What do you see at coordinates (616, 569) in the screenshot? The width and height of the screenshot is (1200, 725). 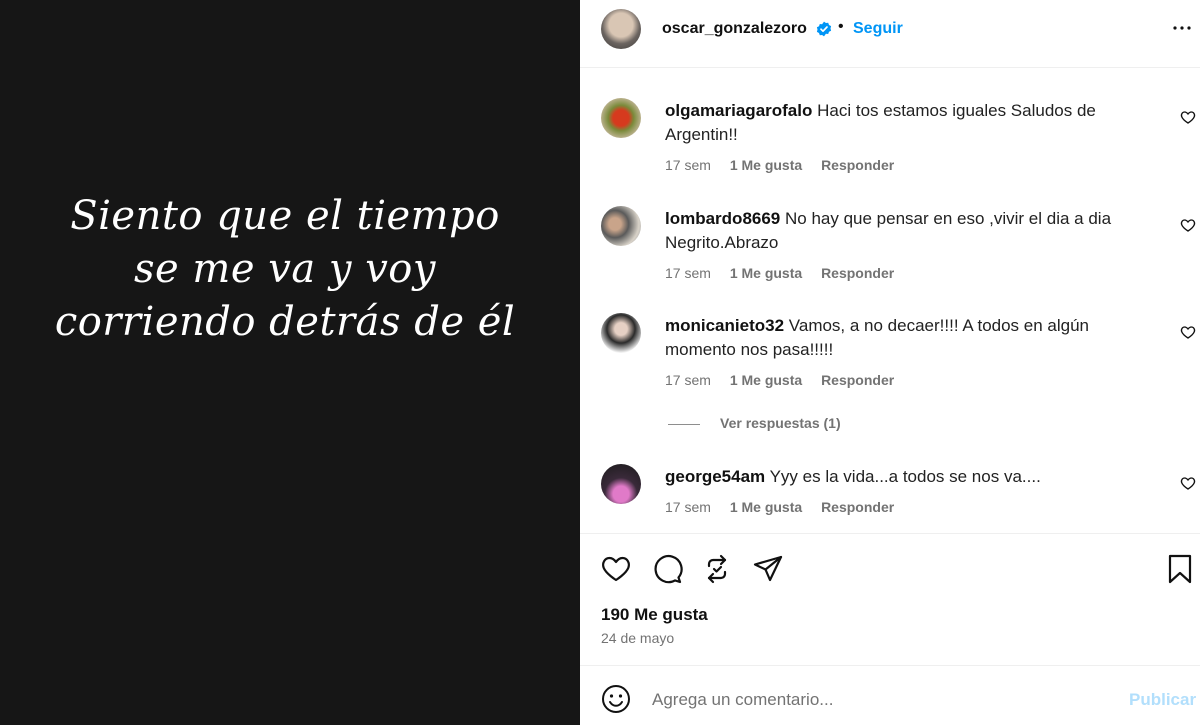 I see `heart-icon` at bounding box center [616, 569].